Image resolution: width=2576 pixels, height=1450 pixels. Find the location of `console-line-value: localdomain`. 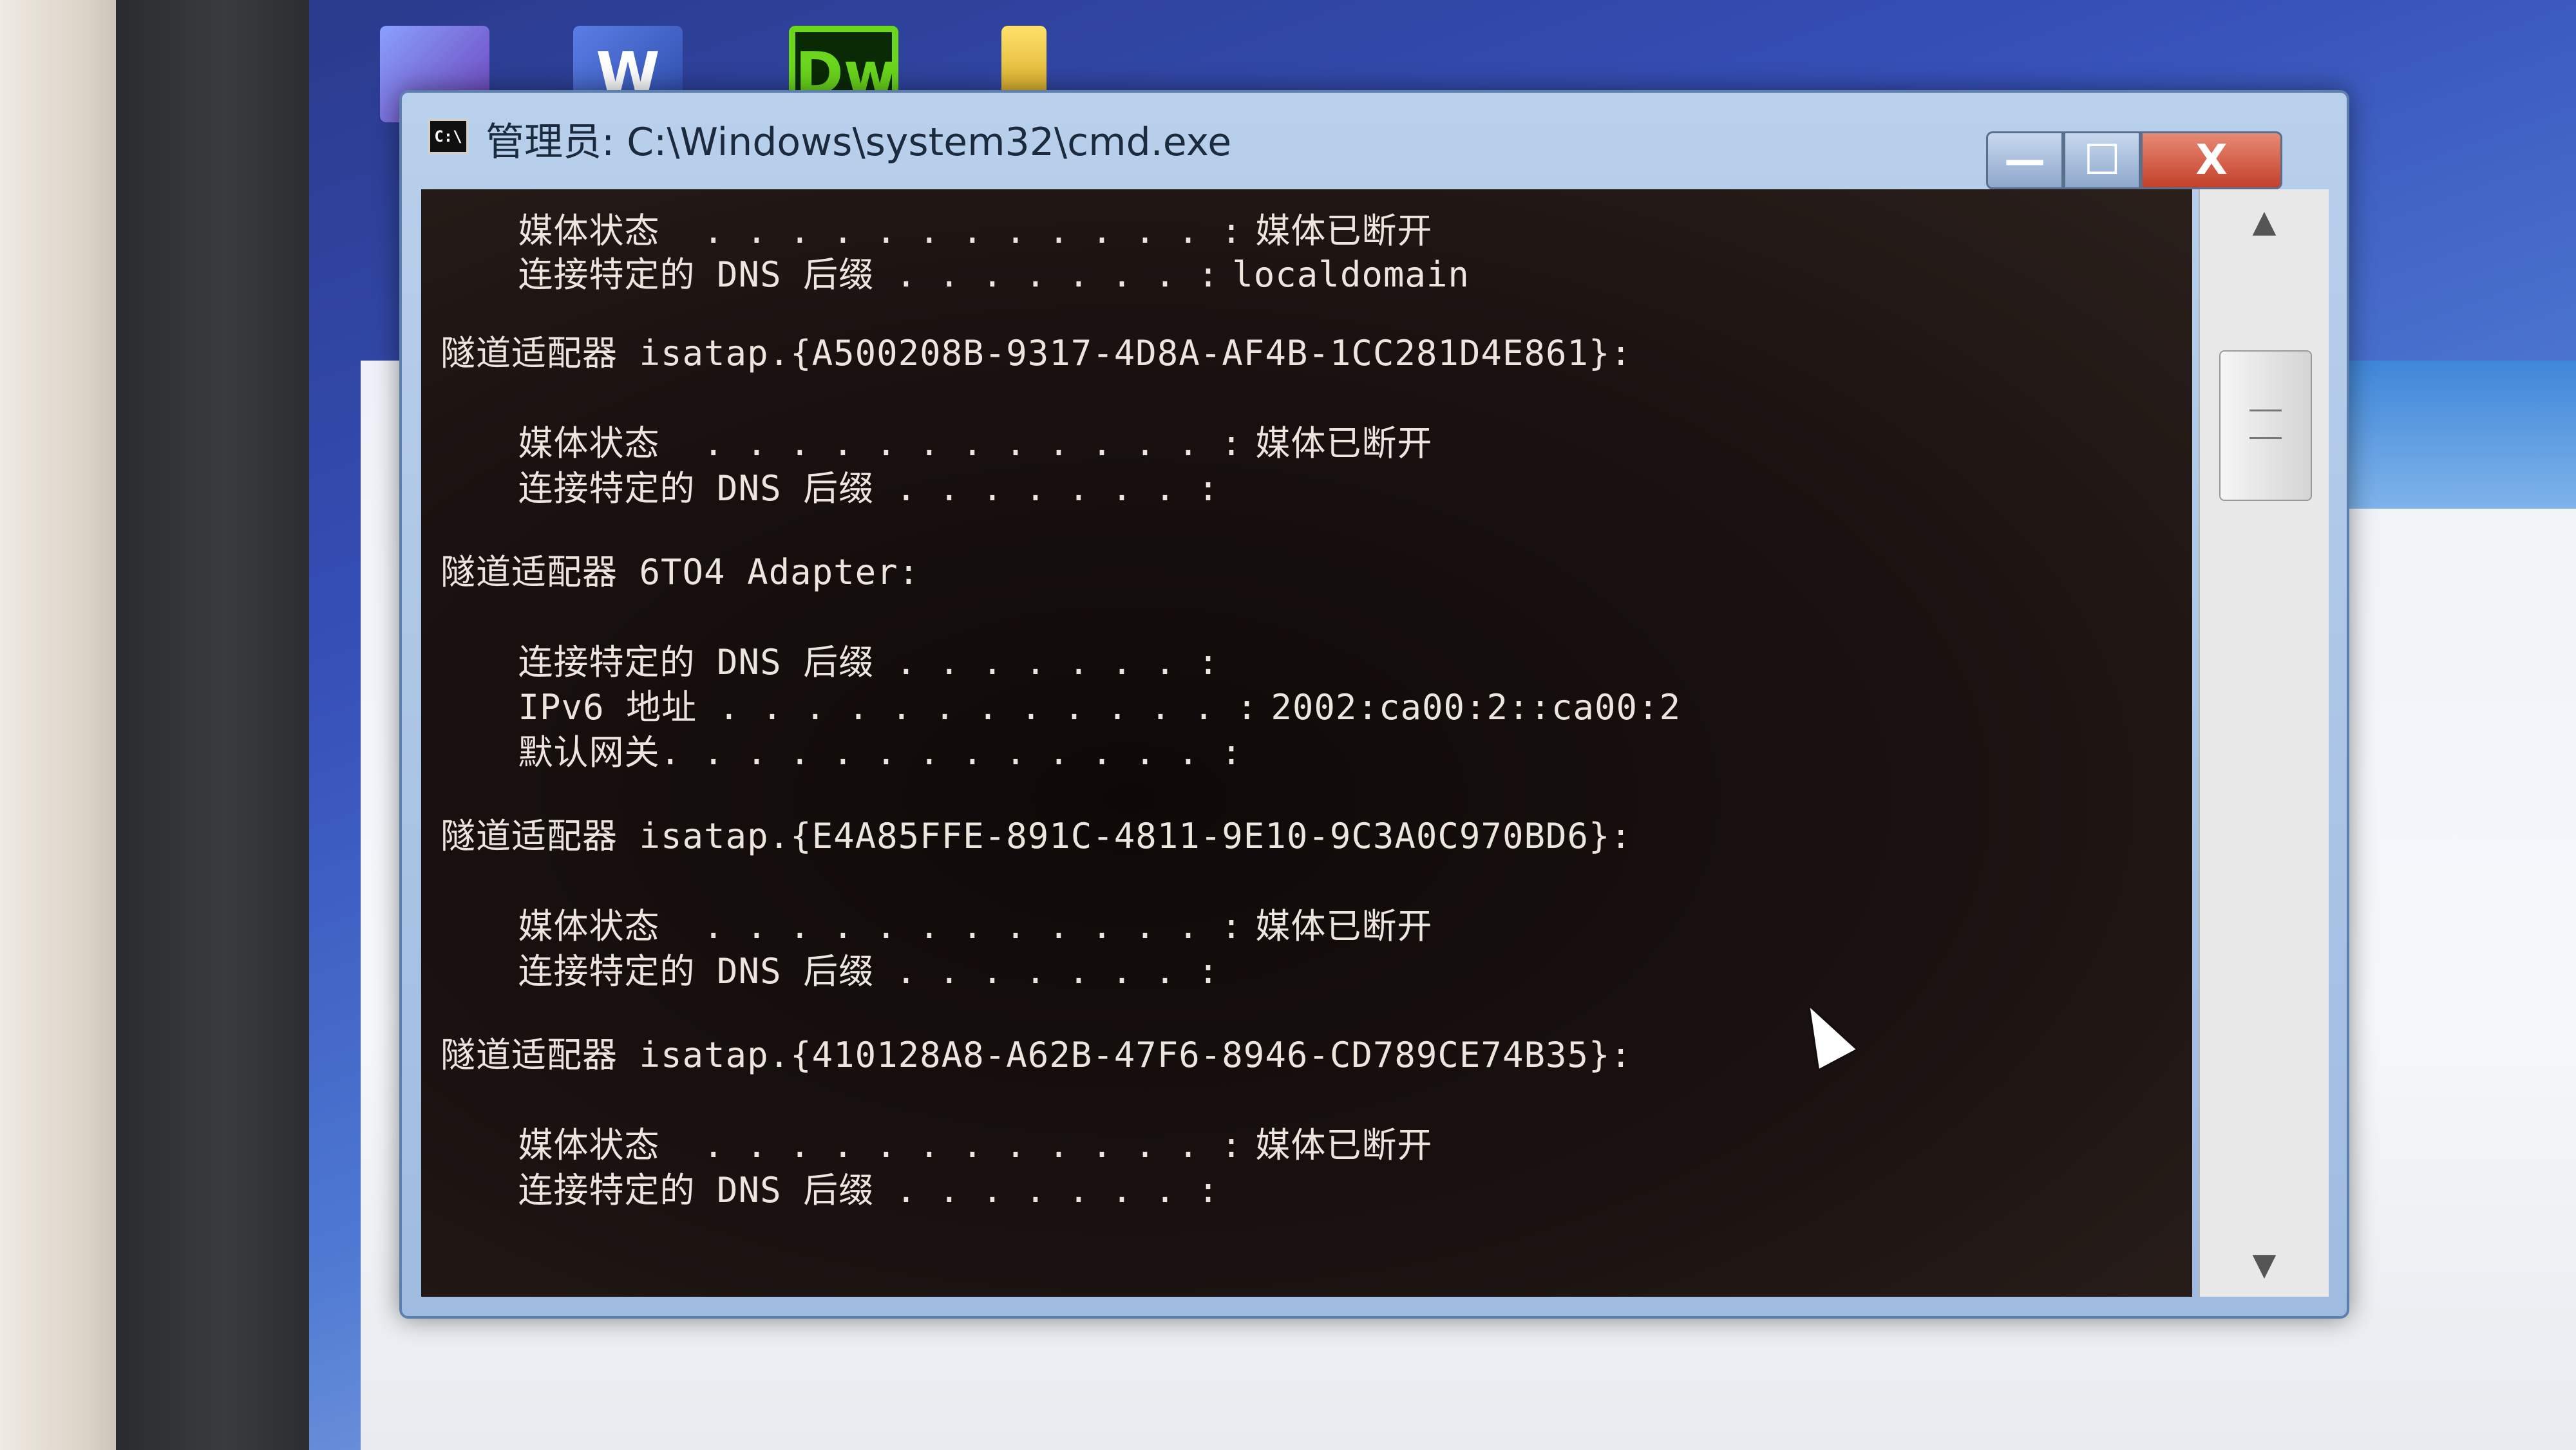

console-line-value: localdomain is located at coordinates (1351, 274).